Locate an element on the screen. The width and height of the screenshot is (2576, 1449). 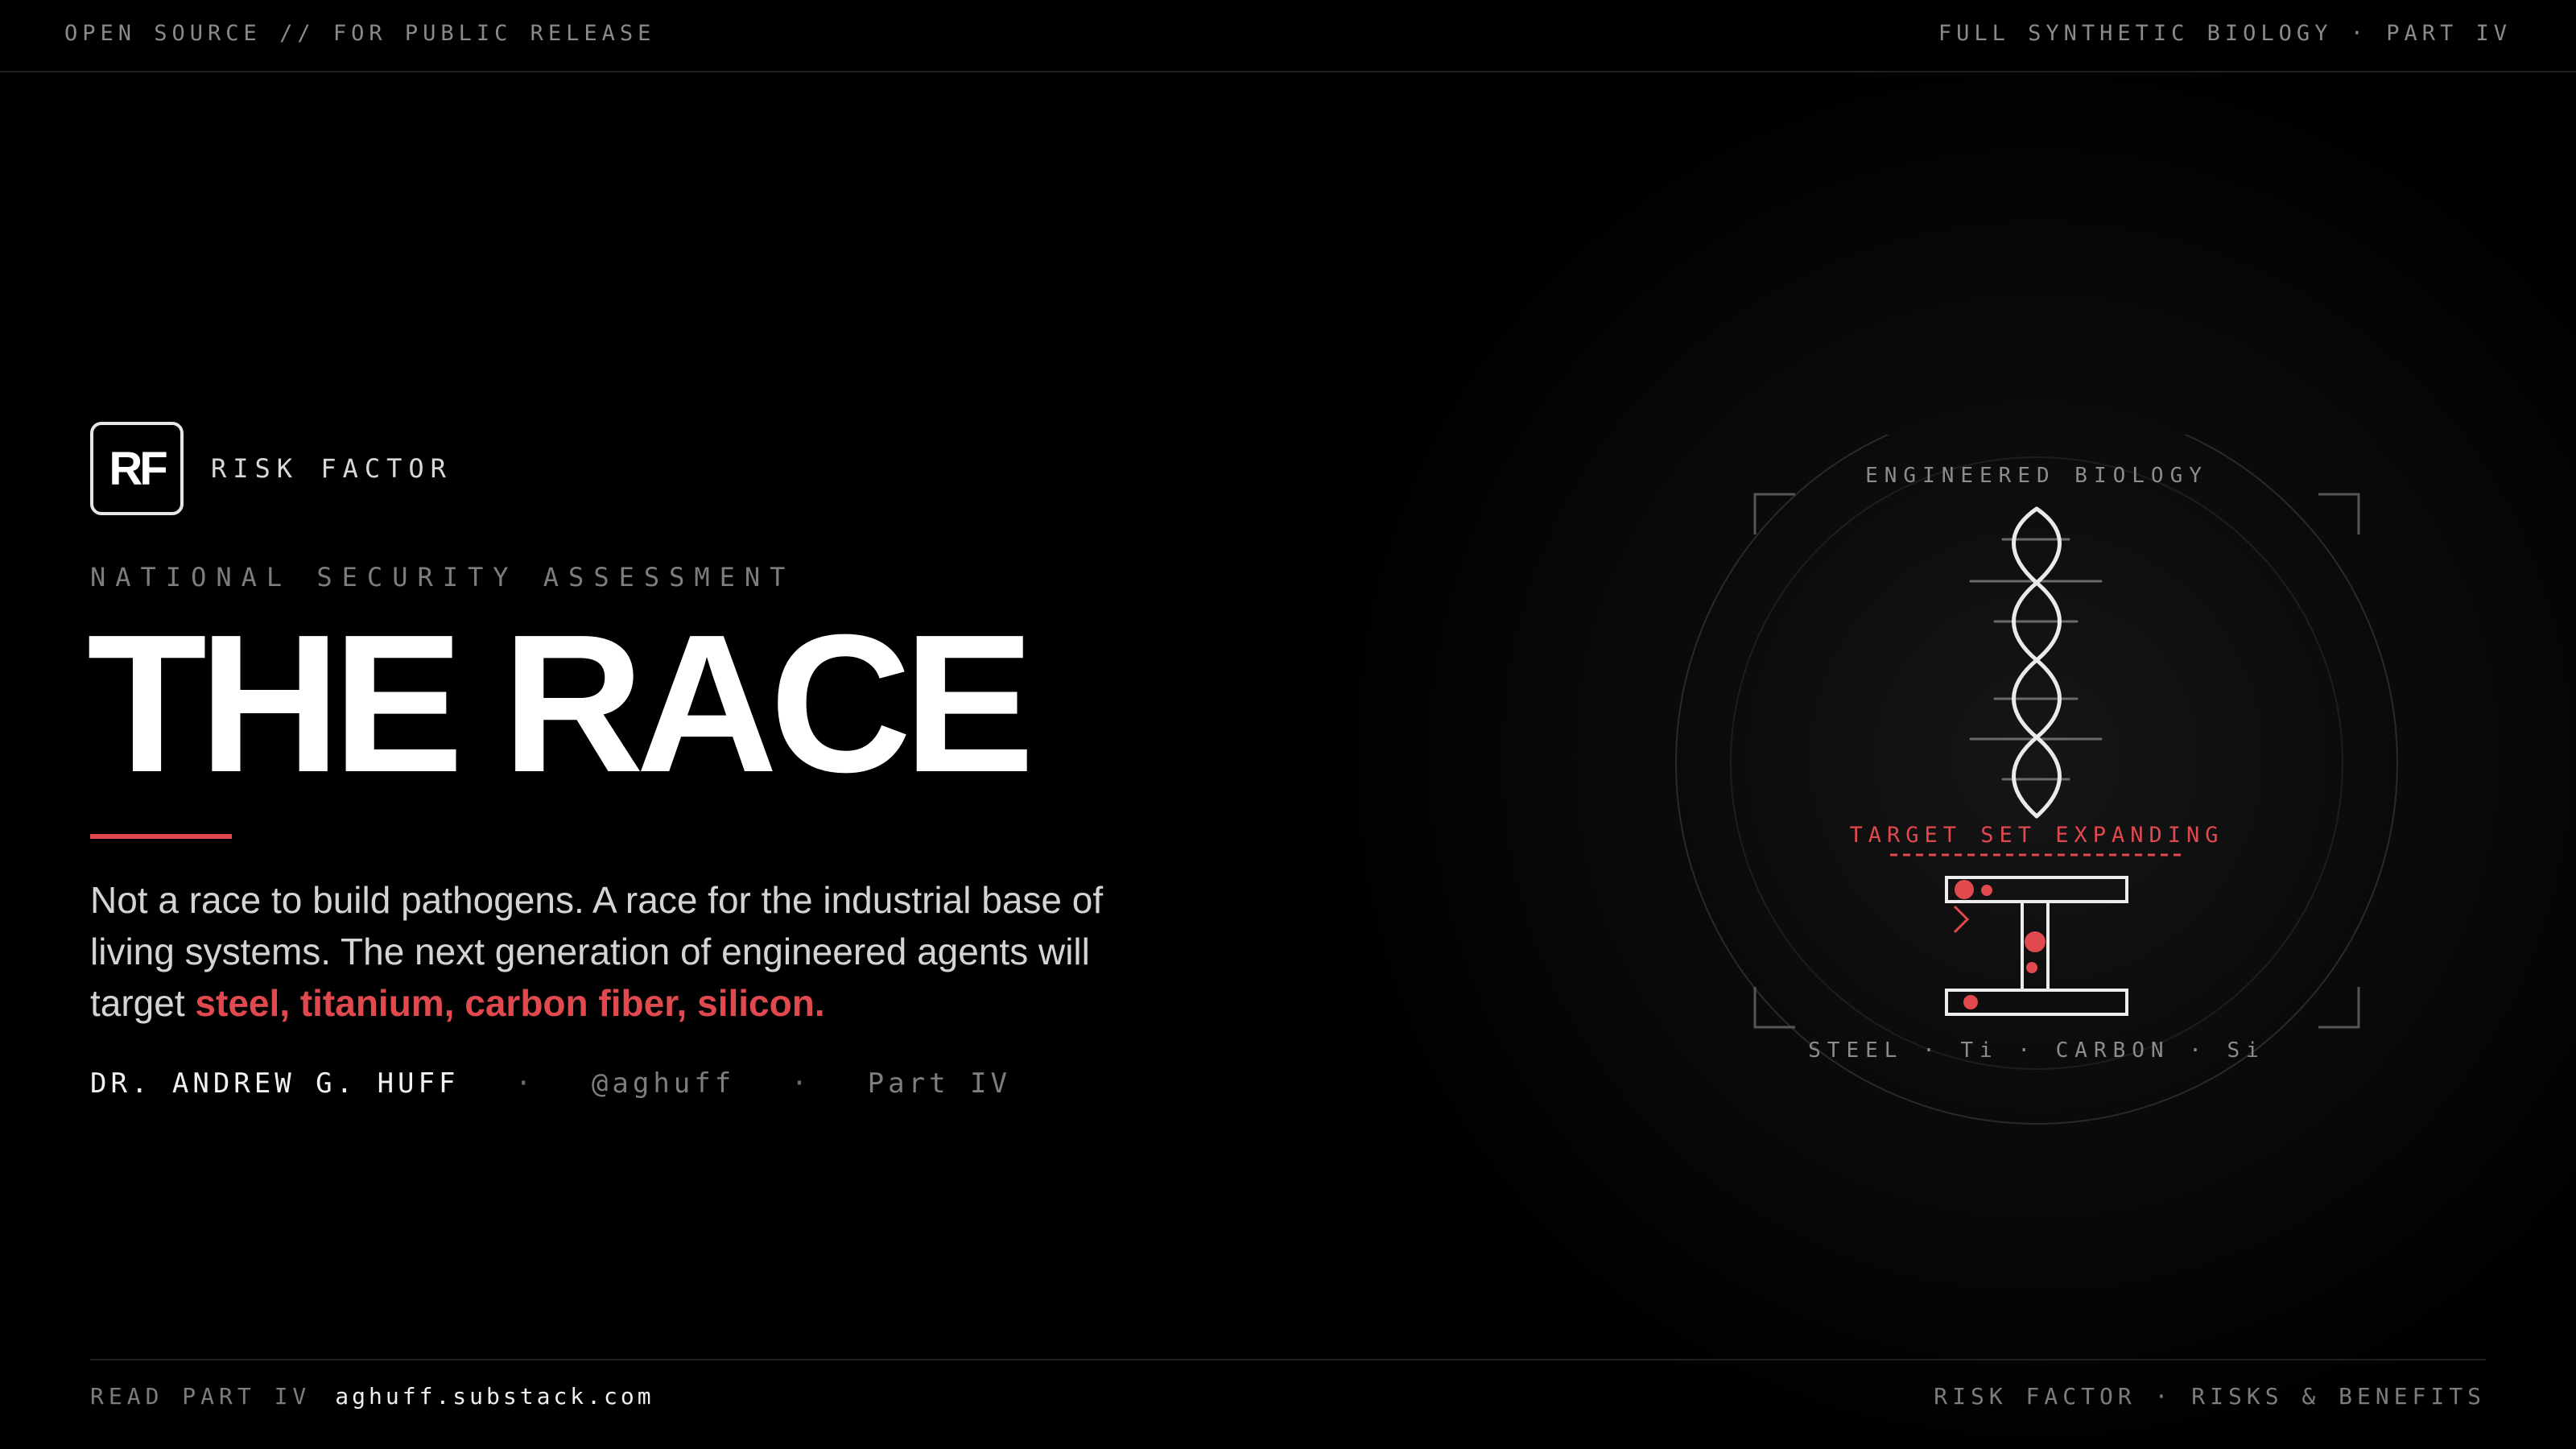
accent-rule is located at coordinates (161, 836).